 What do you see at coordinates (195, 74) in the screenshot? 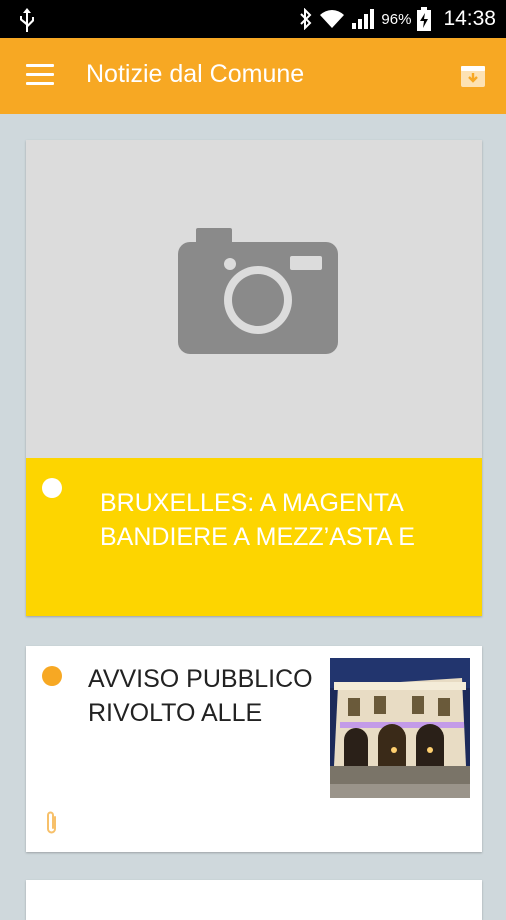
I see `page-title: Notizie dal Comune` at bounding box center [195, 74].